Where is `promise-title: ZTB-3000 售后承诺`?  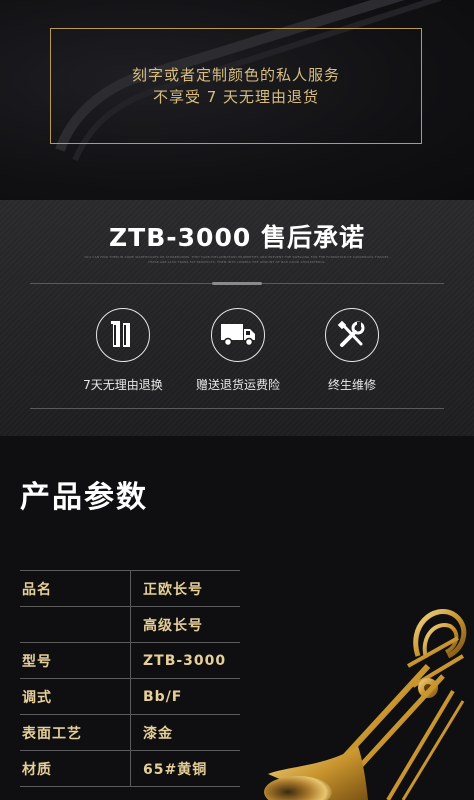 promise-title: ZTB-3000 售后承诺 is located at coordinates (237, 237).